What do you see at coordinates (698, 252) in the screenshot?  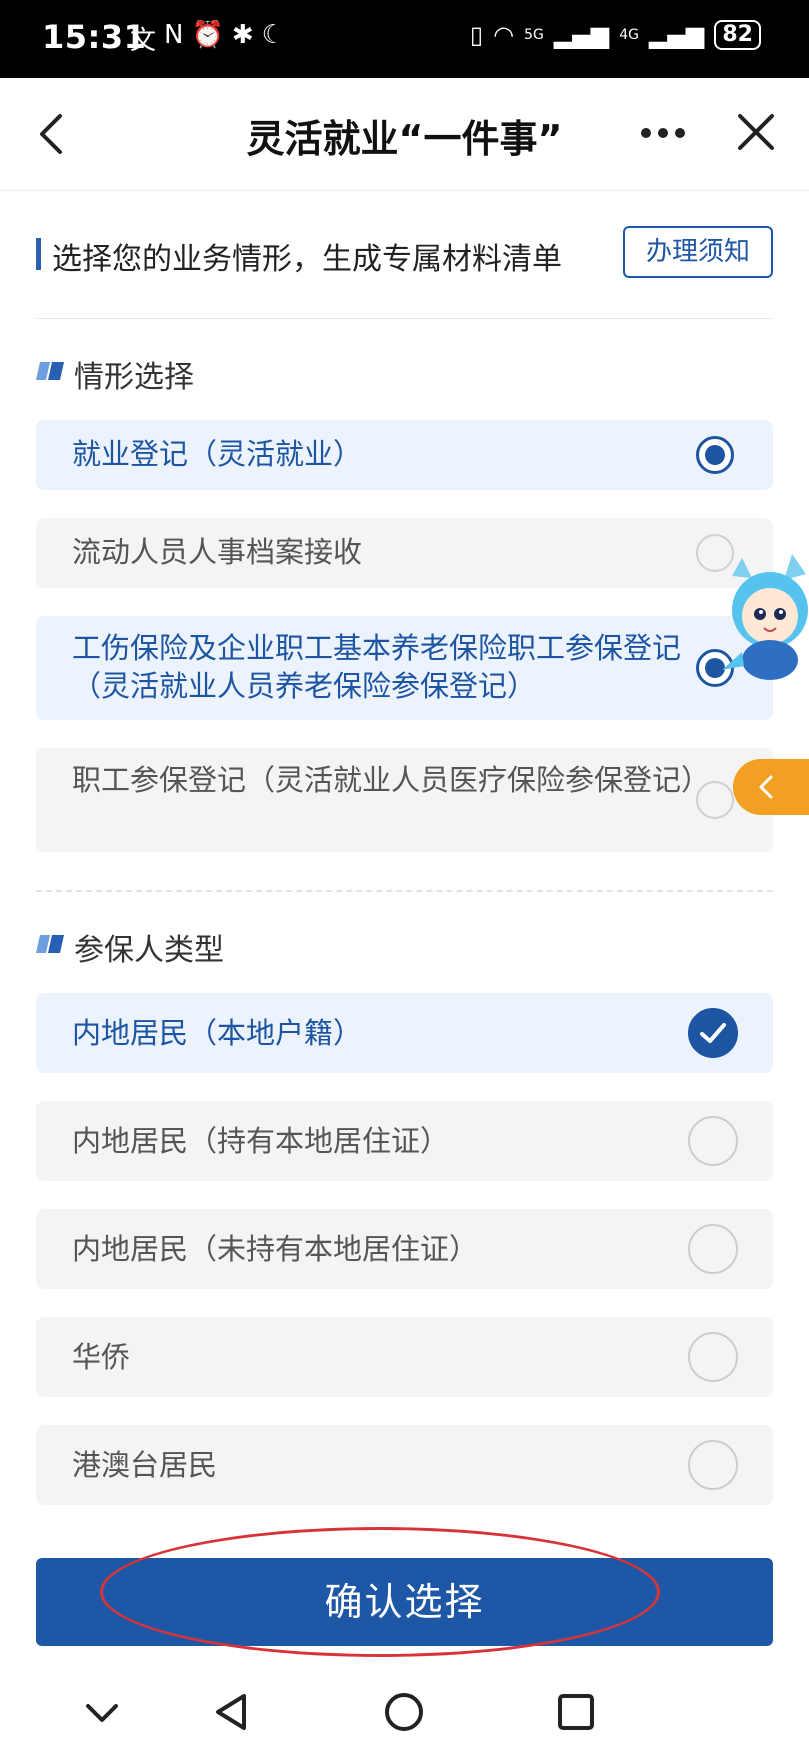 I see `notice-button: 办理须知` at bounding box center [698, 252].